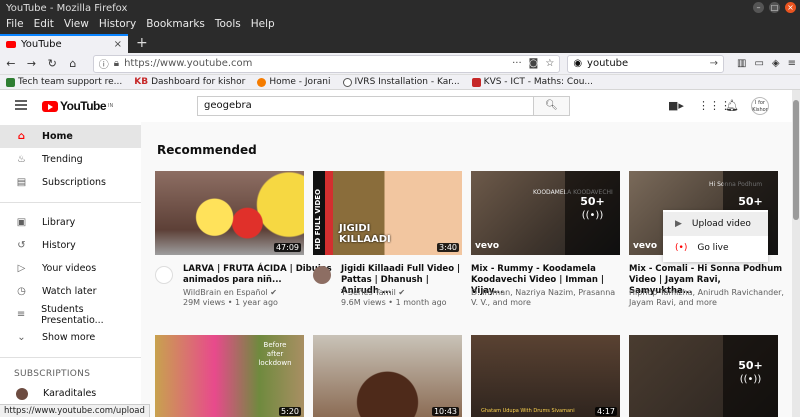 The image size is (800, 417). Describe the element at coordinates (387, 376) in the screenshot. I see `video-thumbnail: 10:43` at that location.